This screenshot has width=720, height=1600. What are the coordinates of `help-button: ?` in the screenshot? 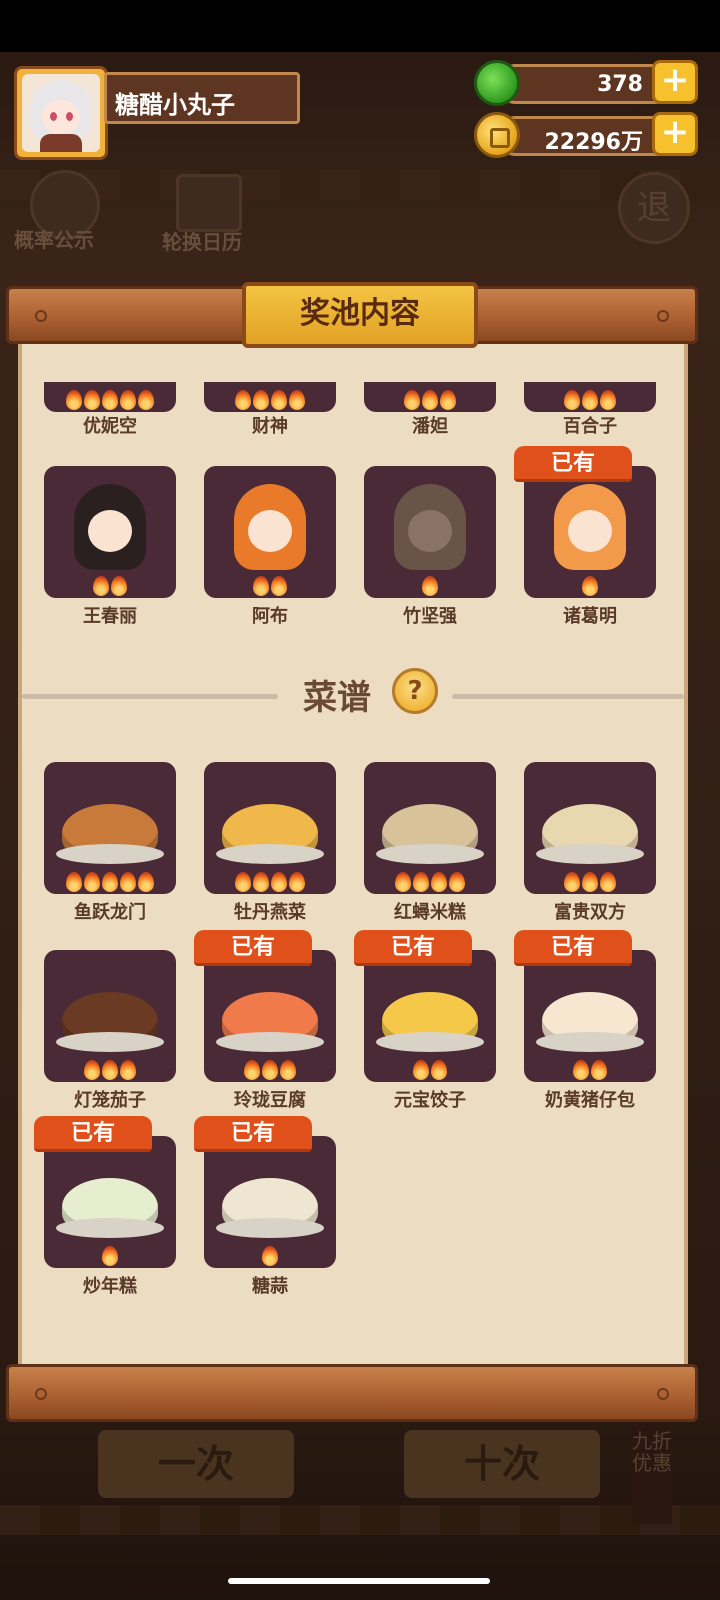 It's located at (415, 691).